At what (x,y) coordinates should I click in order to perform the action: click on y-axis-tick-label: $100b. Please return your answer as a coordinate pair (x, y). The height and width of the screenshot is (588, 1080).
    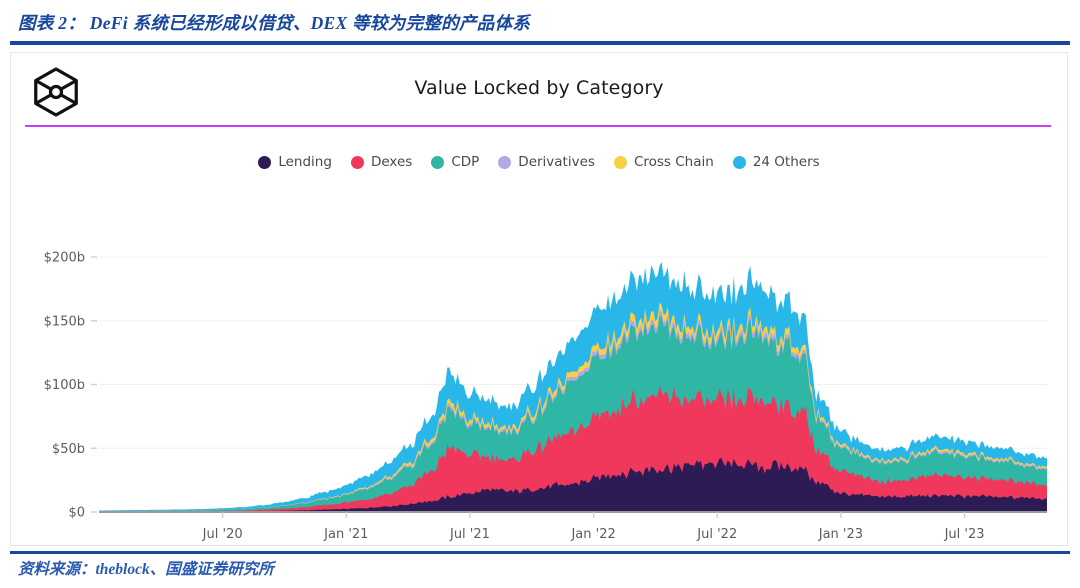
    Looking at the image, I should click on (64, 385).